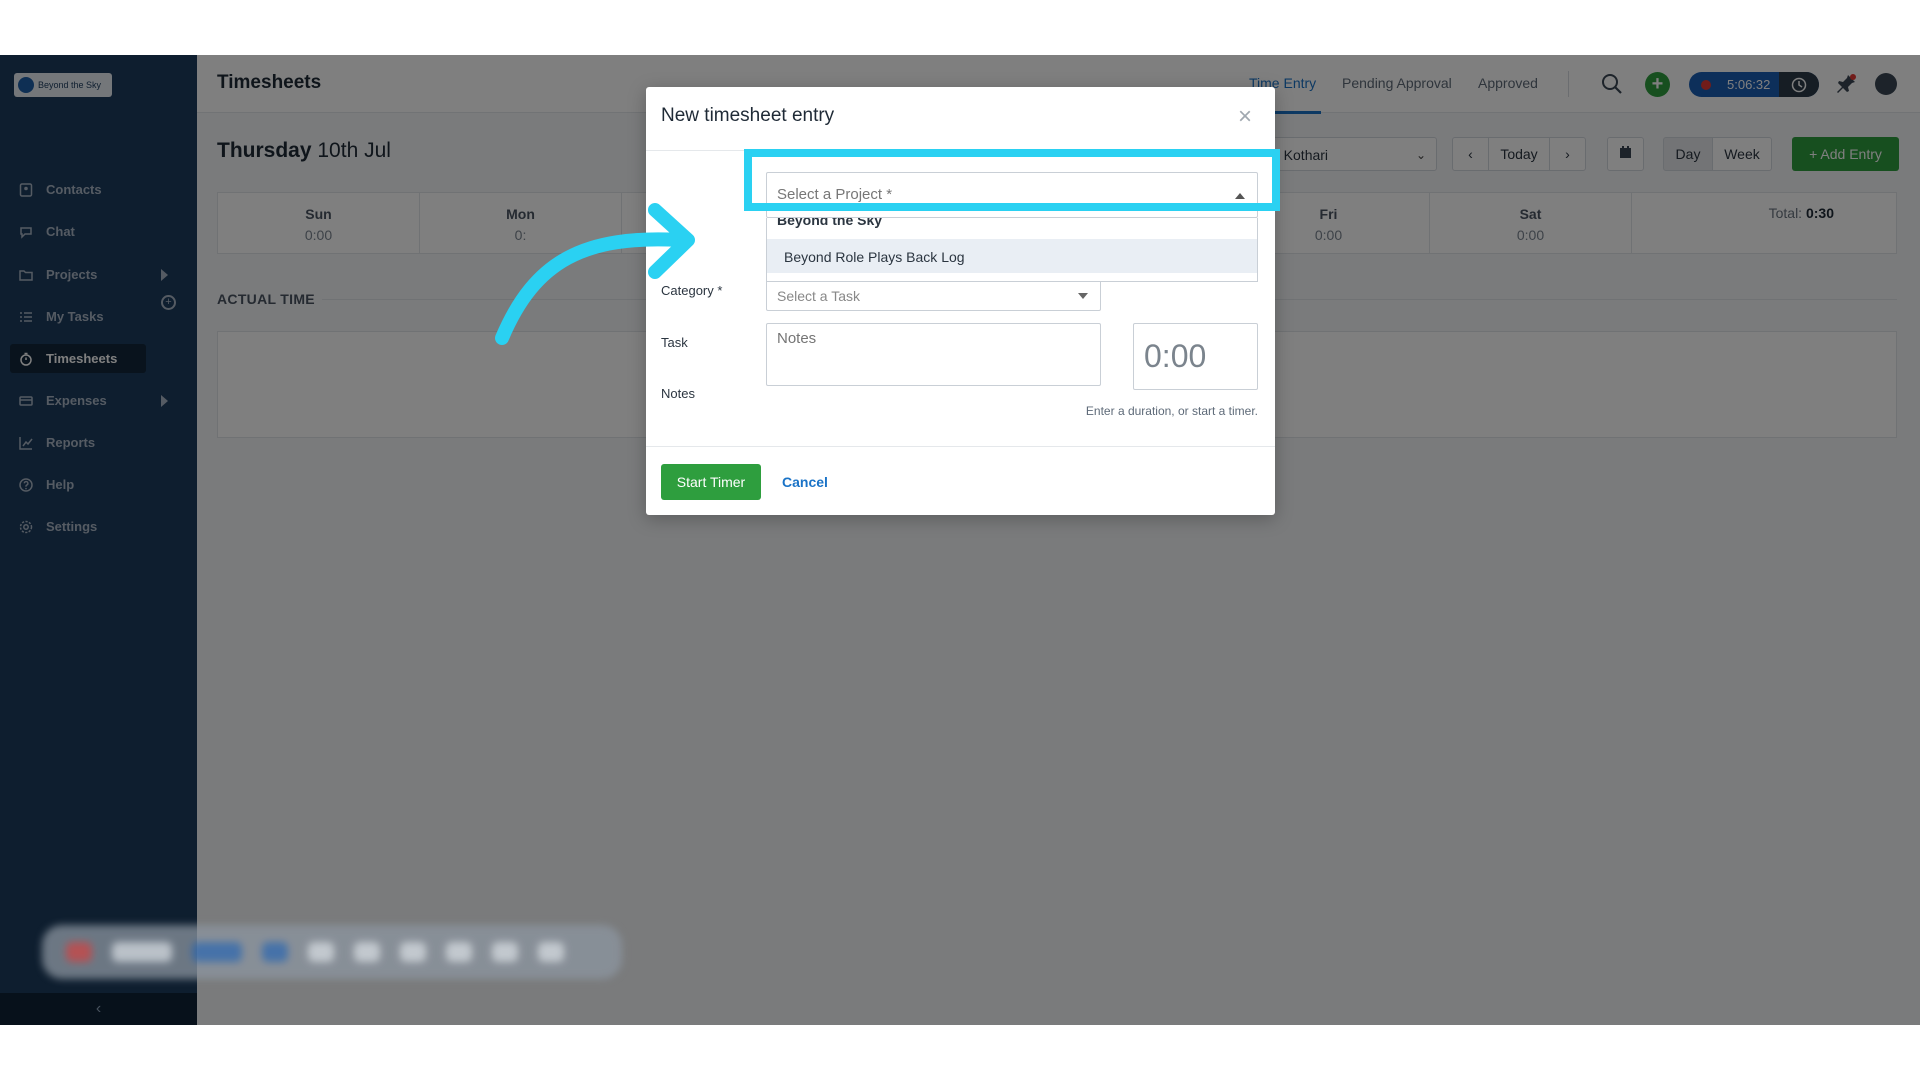 This screenshot has height=1080, width=1920. I want to click on highlight-box, so click(1012, 180).